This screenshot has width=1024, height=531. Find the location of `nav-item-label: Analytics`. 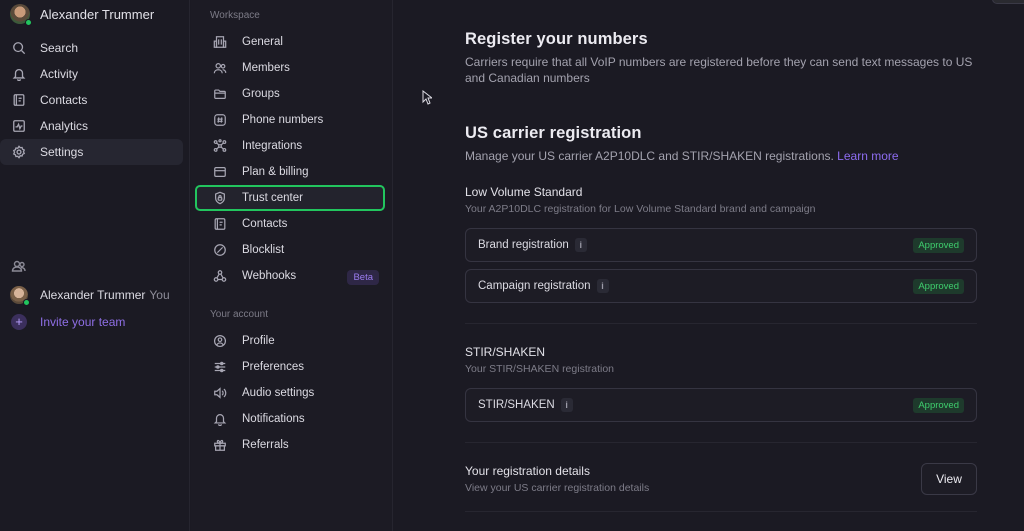

nav-item-label: Analytics is located at coordinates (64, 126).